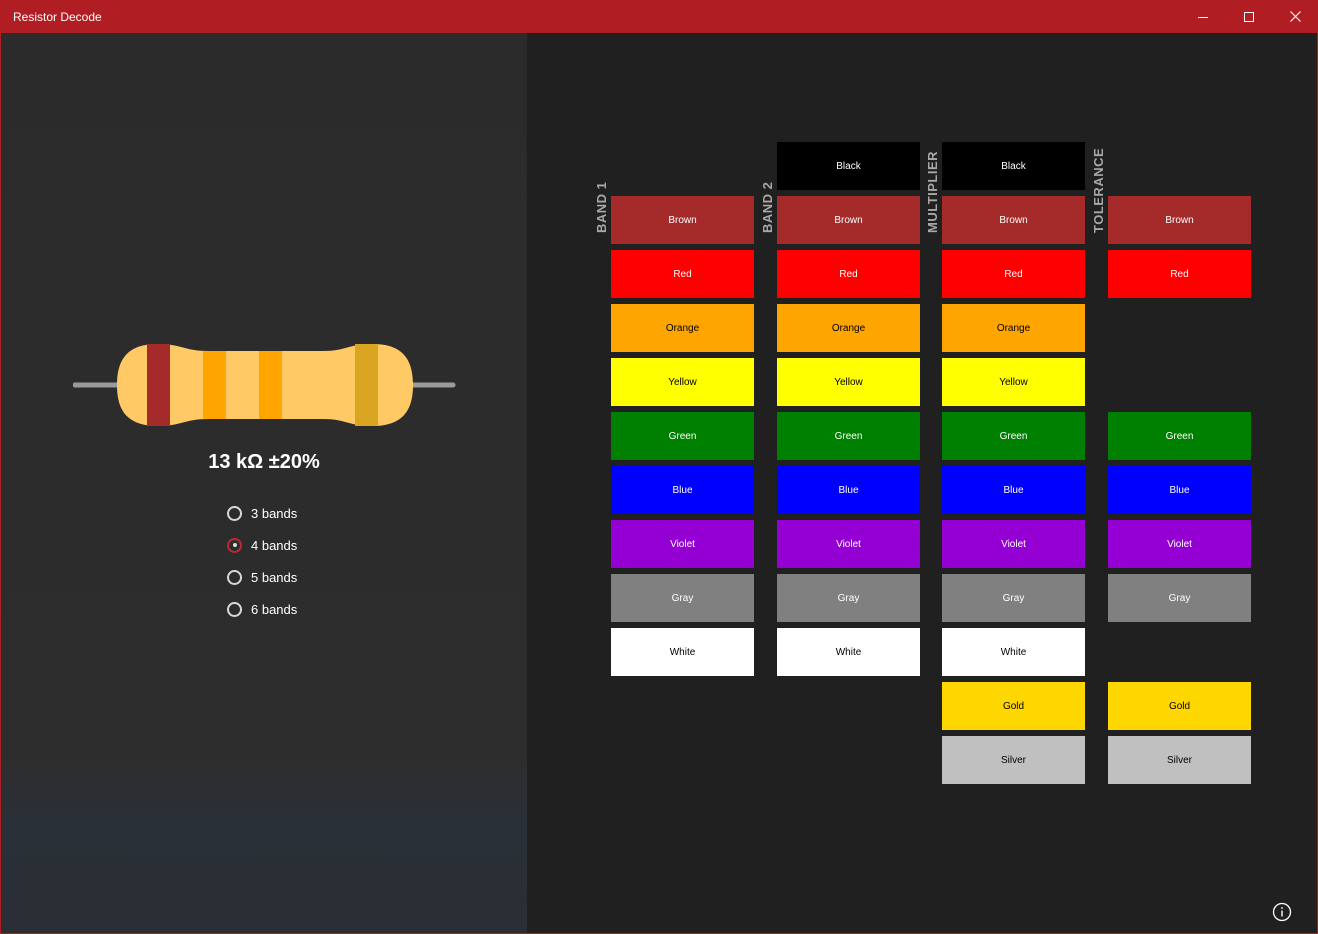  I want to click on close-icon, so click(1295, 16).